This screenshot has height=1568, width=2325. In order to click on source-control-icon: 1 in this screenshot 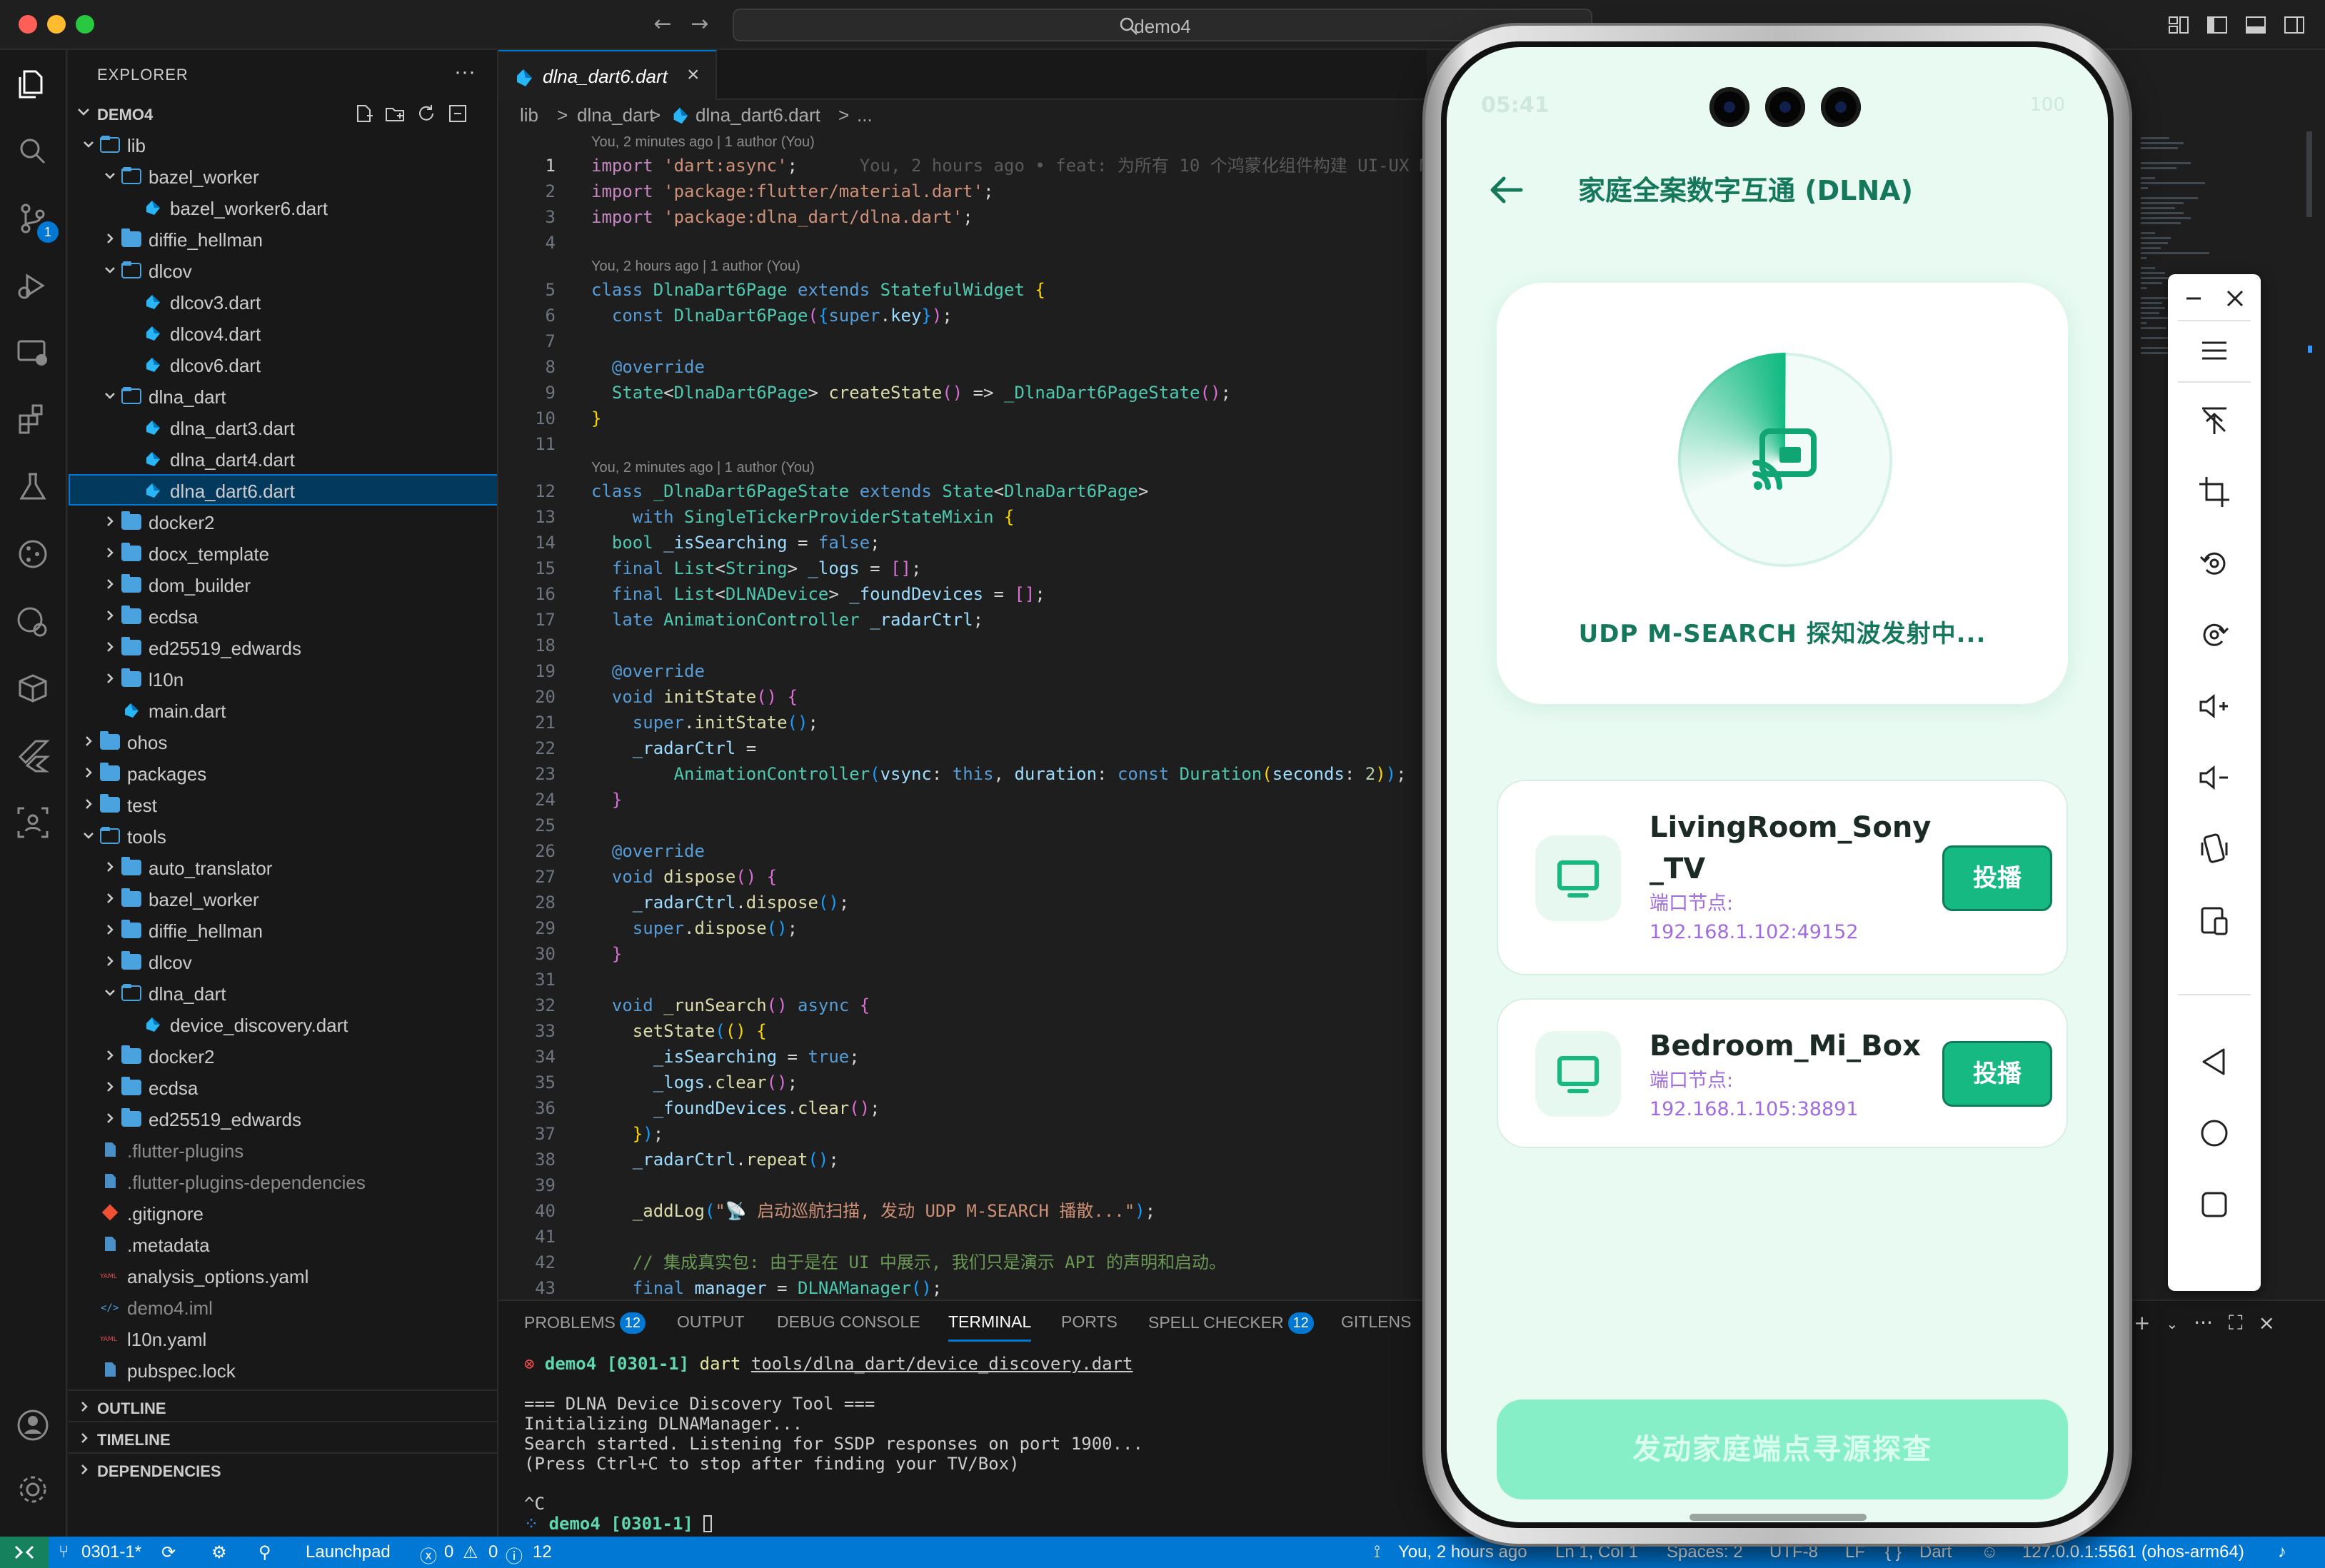, I will do `click(36, 221)`.